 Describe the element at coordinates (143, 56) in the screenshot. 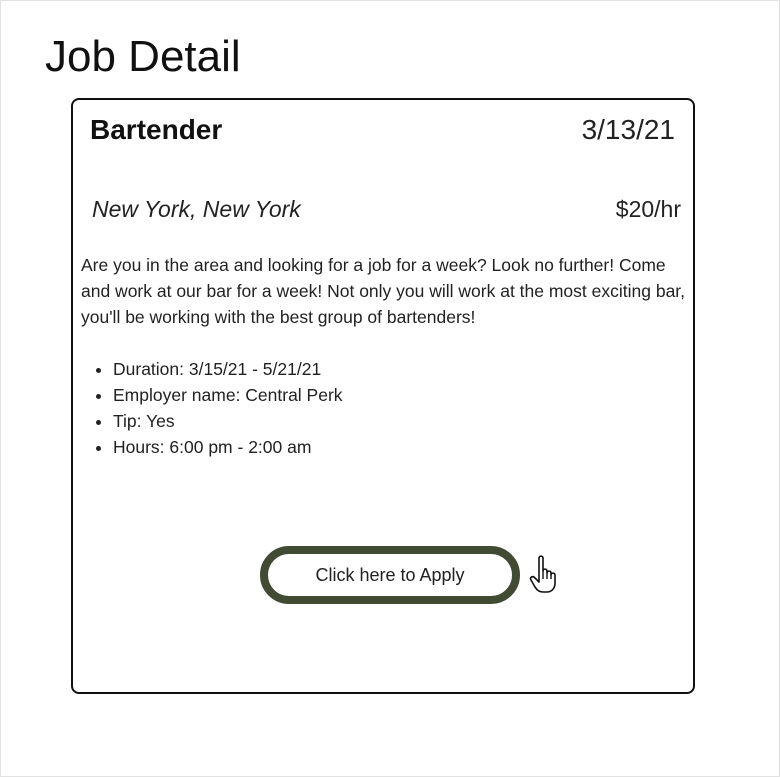

I see `page-title: Job Detail` at that location.